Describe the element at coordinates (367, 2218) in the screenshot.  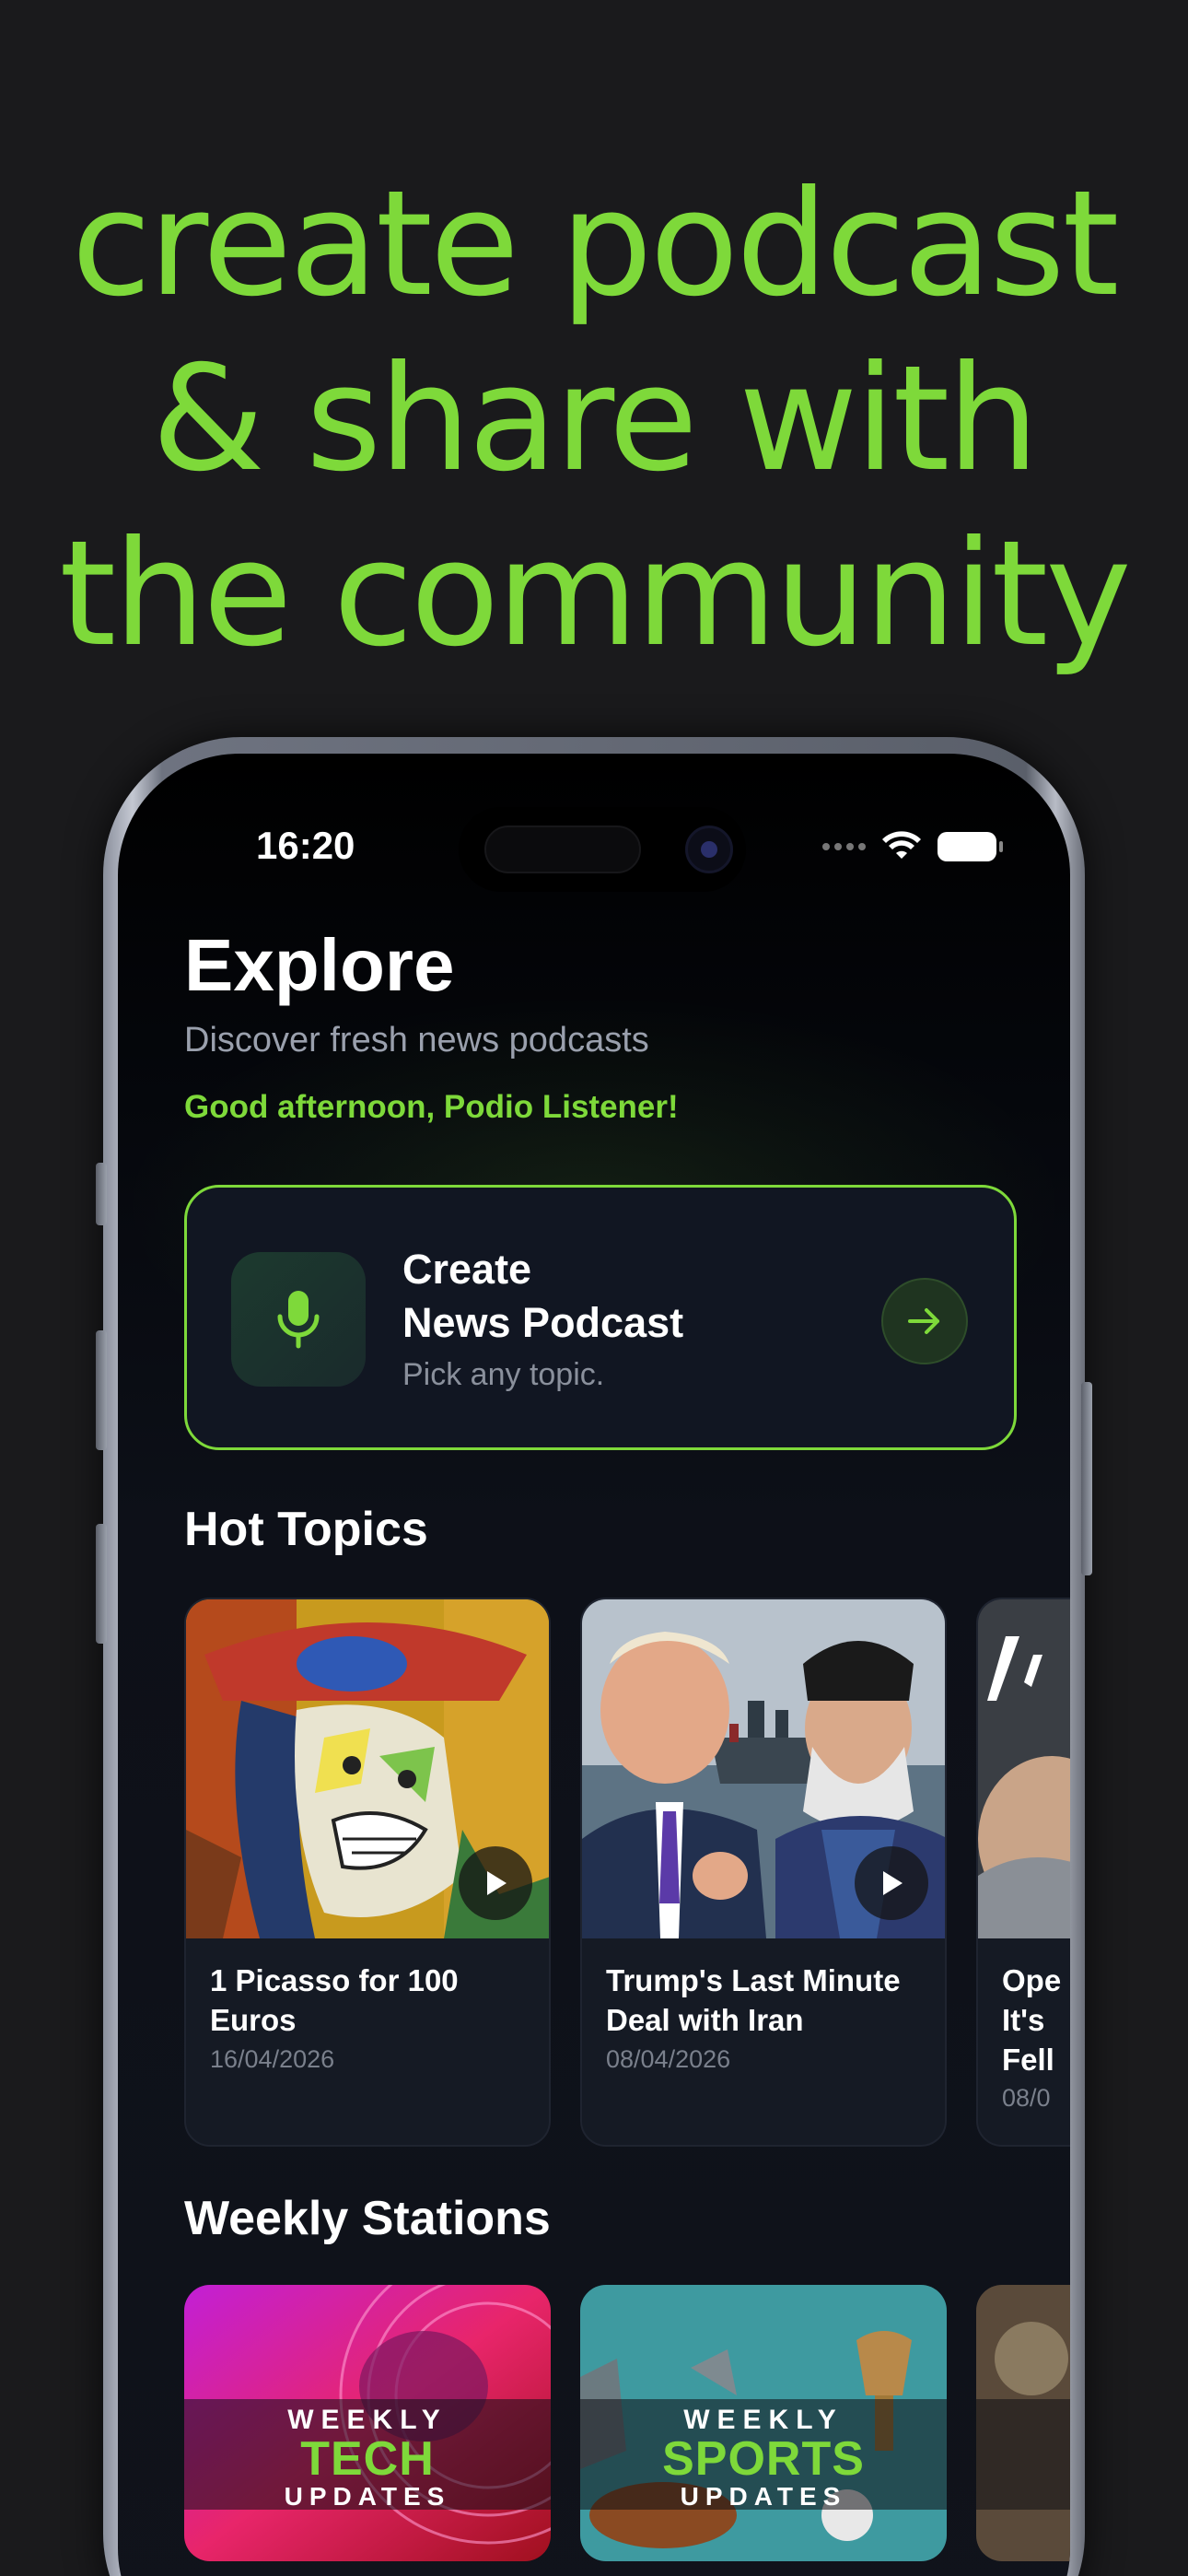
I see `weekly-stations-title: Weekly Stations` at that location.